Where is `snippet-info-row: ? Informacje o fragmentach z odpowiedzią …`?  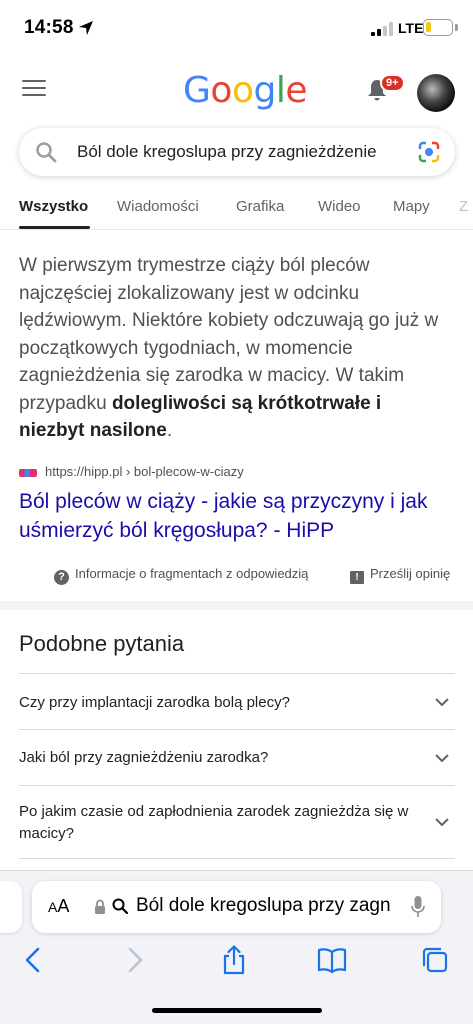 snippet-info-row: ? Informacje o fragmentach z odpowiedzią … is located at coordinates (236, 576).